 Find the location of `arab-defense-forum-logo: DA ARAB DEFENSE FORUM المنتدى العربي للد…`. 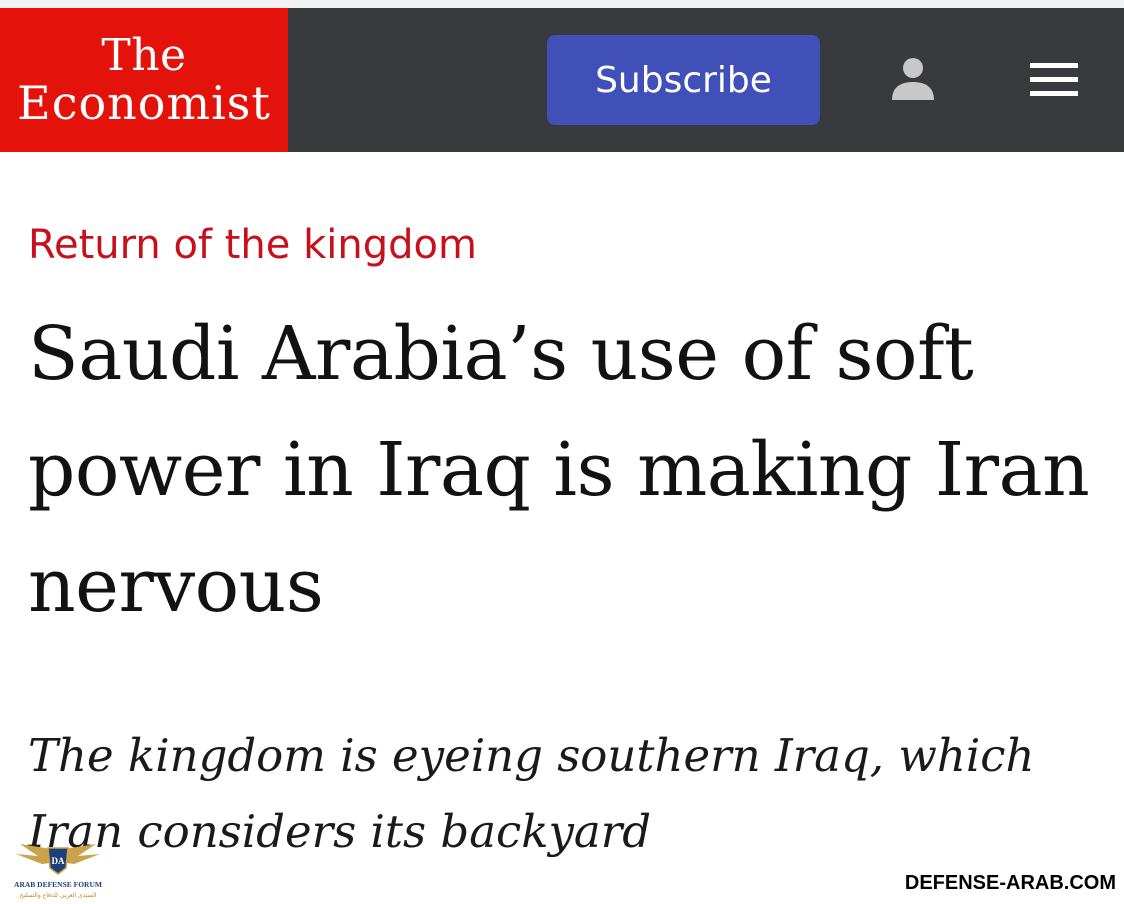

arab-defense-forum-logo: DA ARAB DEFENSE FORUM المنتدى العربي للد… is located at coordinates (58, 867).